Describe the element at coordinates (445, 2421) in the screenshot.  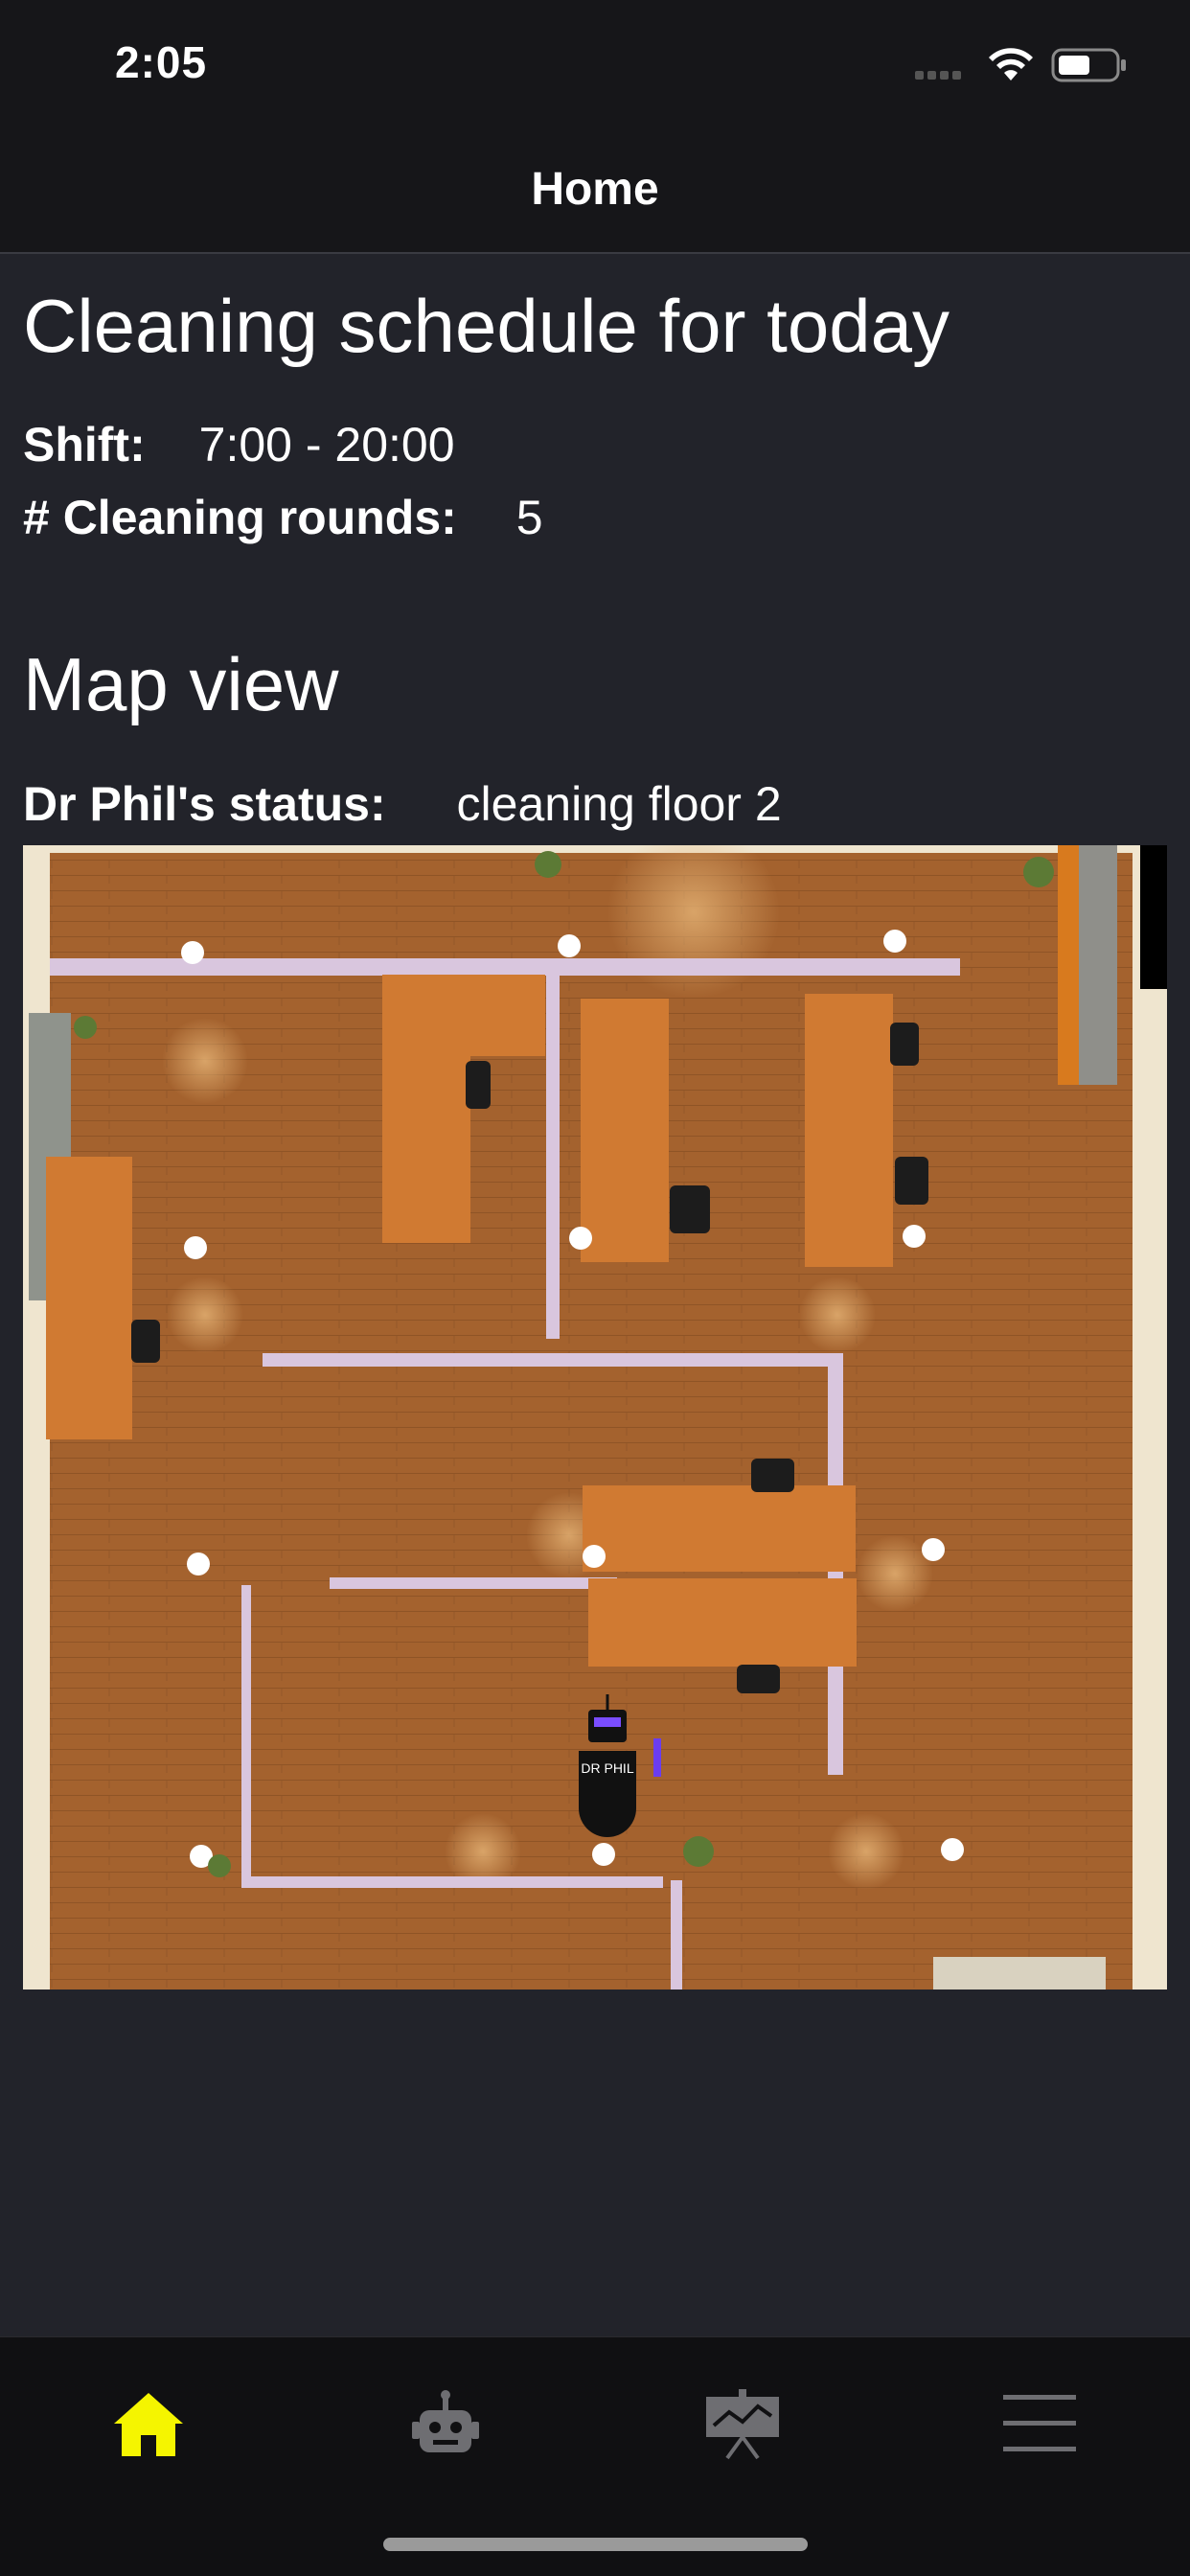
I see `robot-icon` at that location.